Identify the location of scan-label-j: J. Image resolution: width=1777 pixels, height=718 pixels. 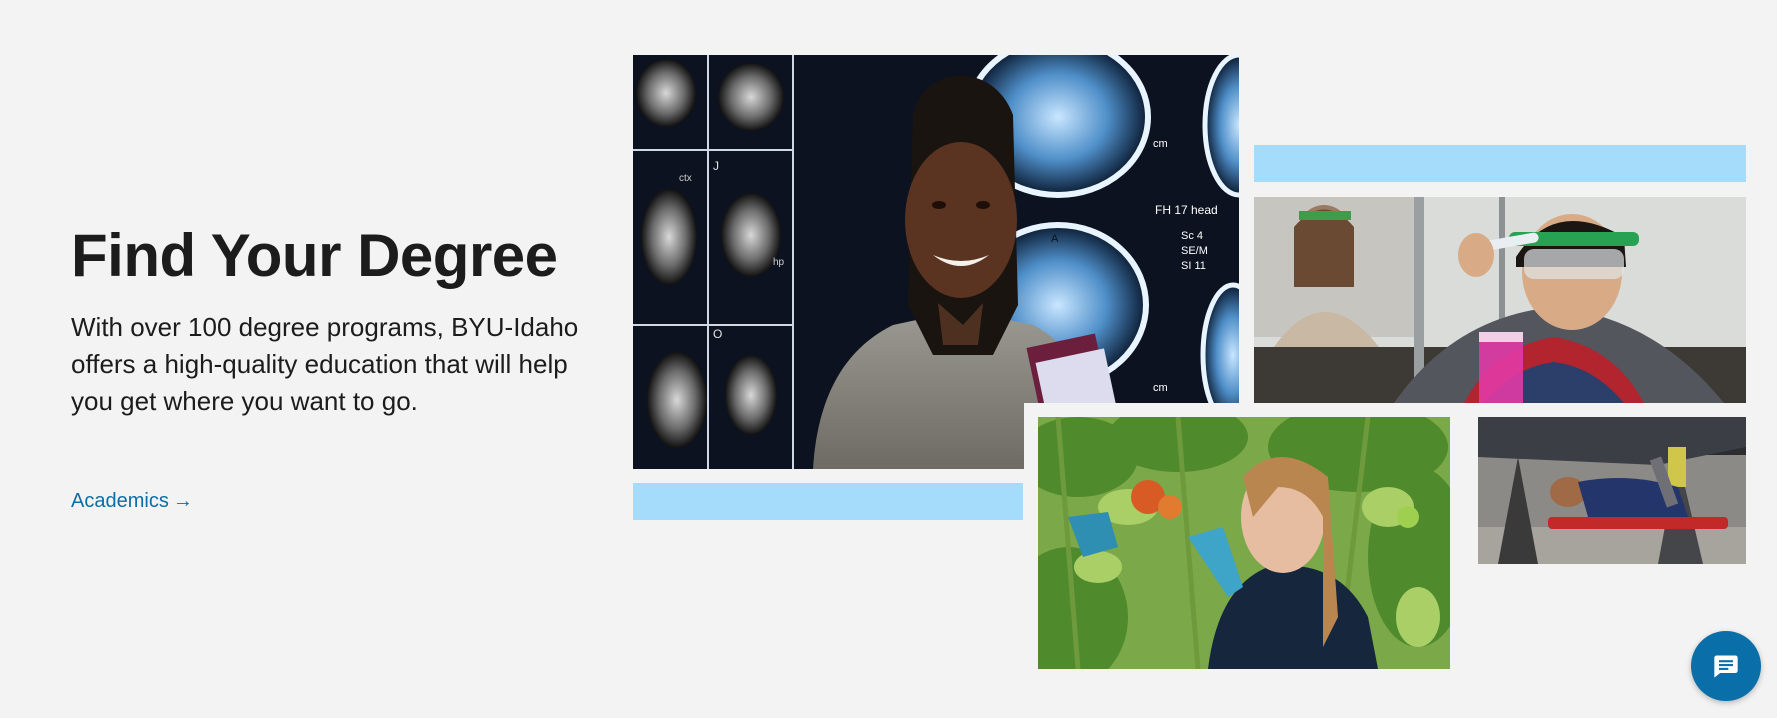
(716, 166).